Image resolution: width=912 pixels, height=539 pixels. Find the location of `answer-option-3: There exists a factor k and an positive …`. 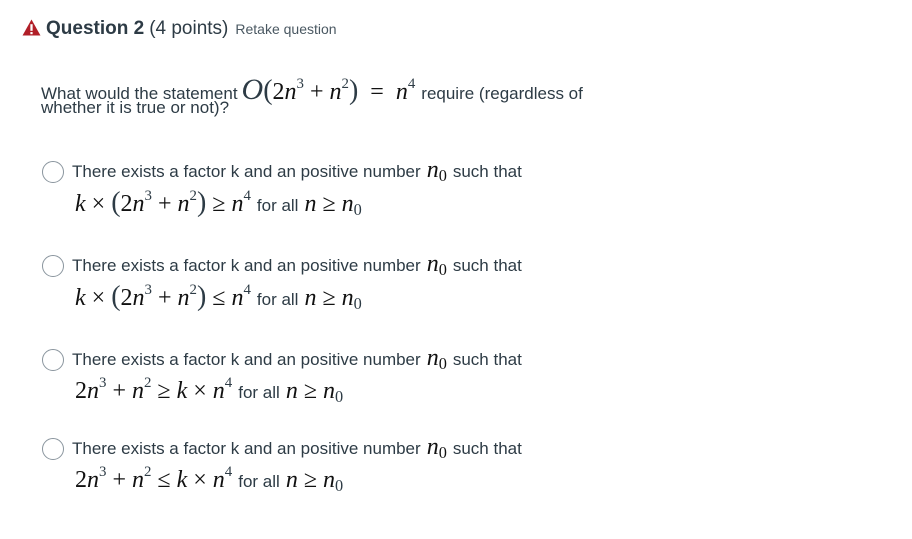

answer-option-3: There exists a factor k and an positive … is located at coordinates (402, 377).